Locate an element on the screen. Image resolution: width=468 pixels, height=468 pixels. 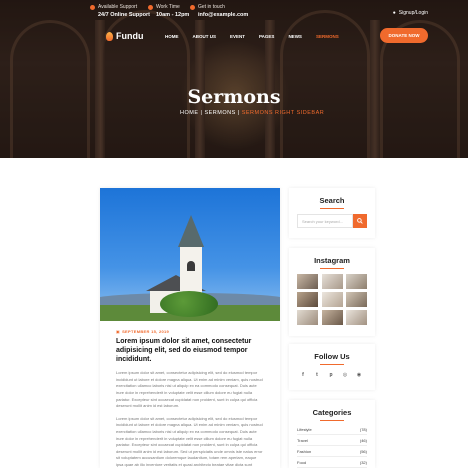
instagram-grid is located at coordinates (332, 299).